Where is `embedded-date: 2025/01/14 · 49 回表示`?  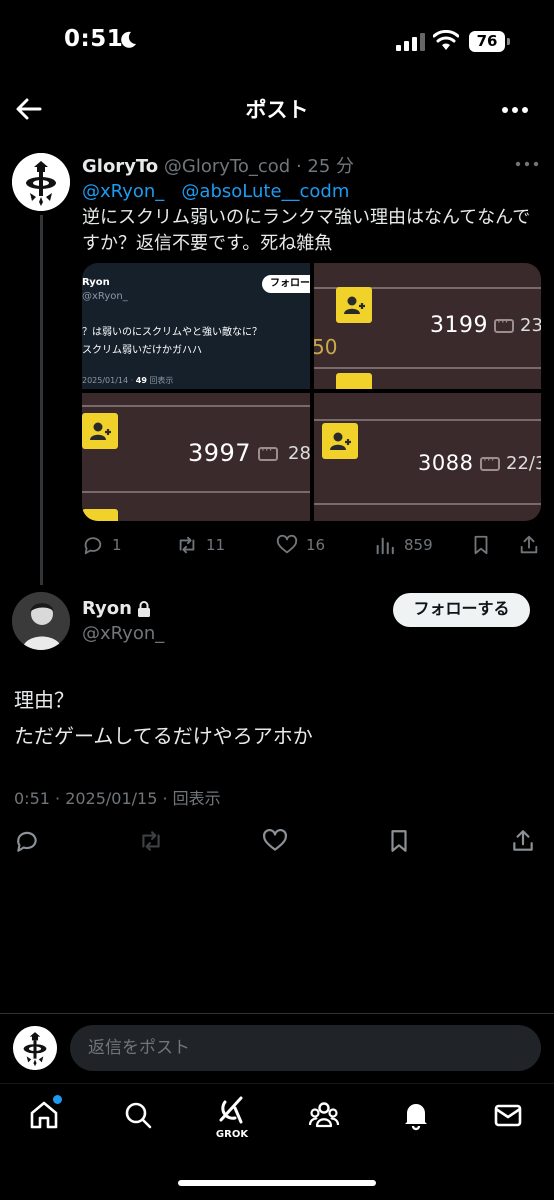 embedded-date: 2025/01/14 · 49 回表示 is located at coordinates (128, 380).